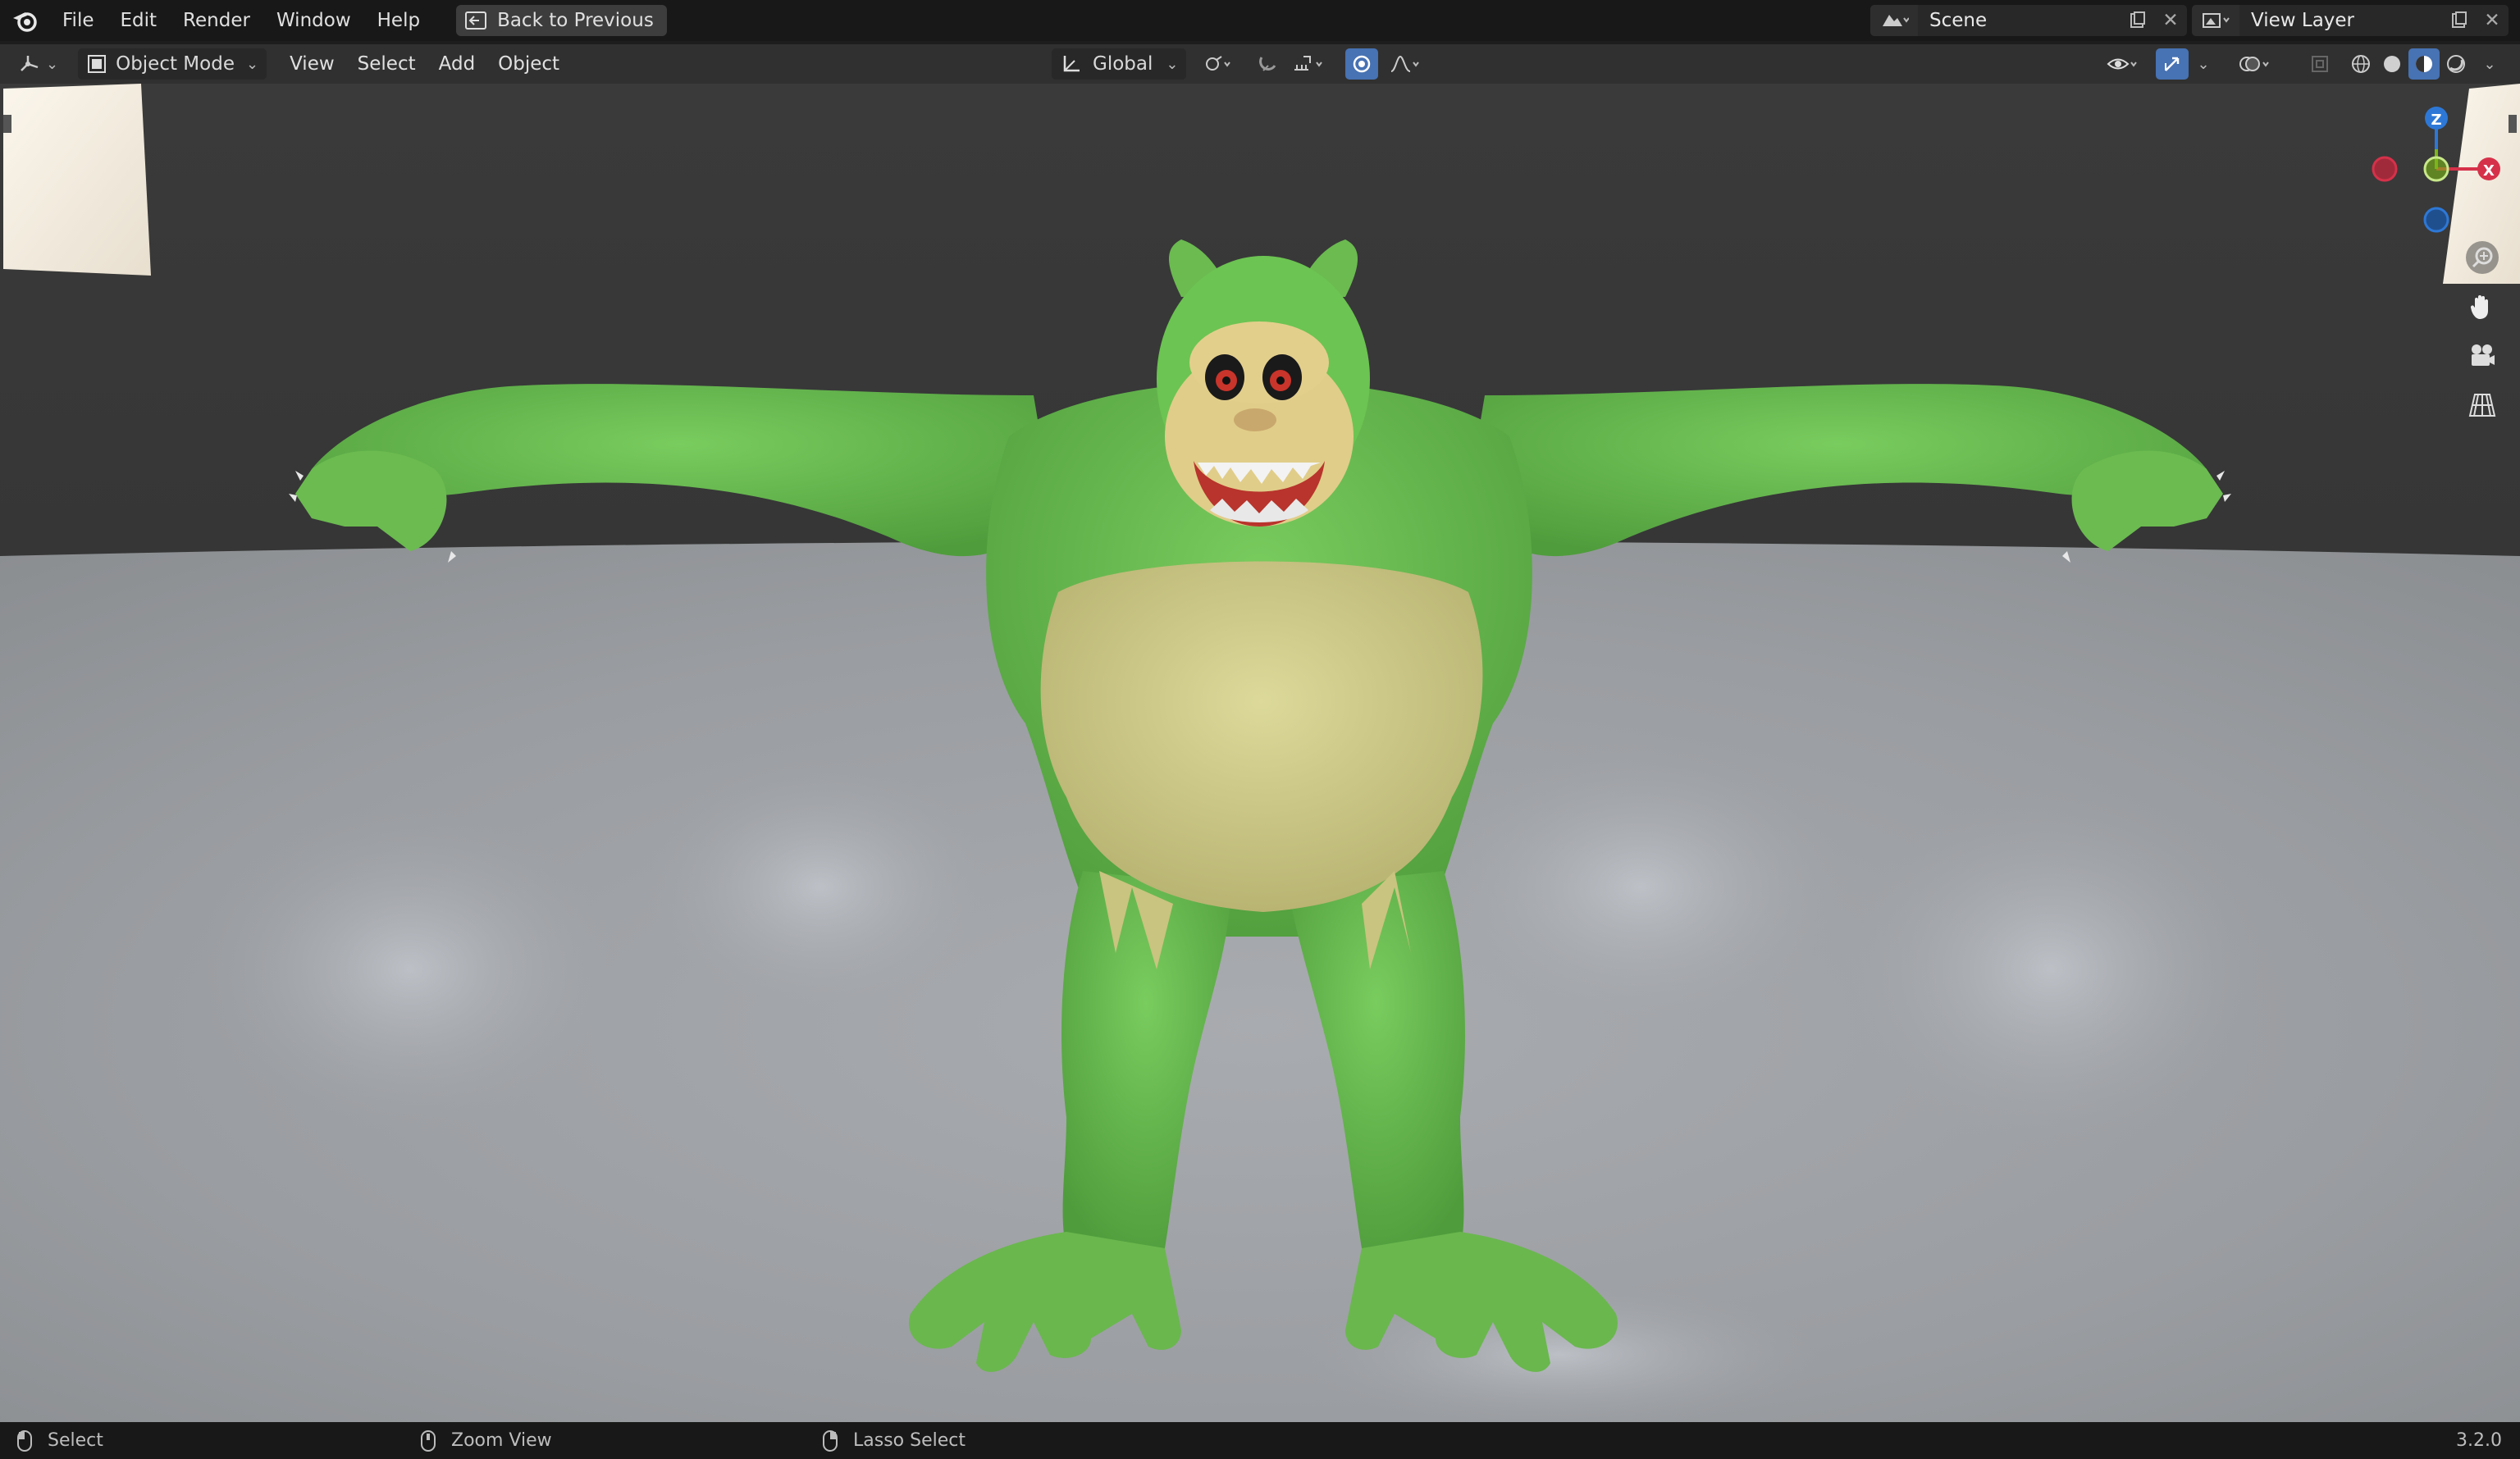 This screenshot has height=1459, width=2520. What do you see at coordinates (2513, 124) in the screenshot?
I see `sidebar-collapse-handle` at bounding box center [2513, 124].